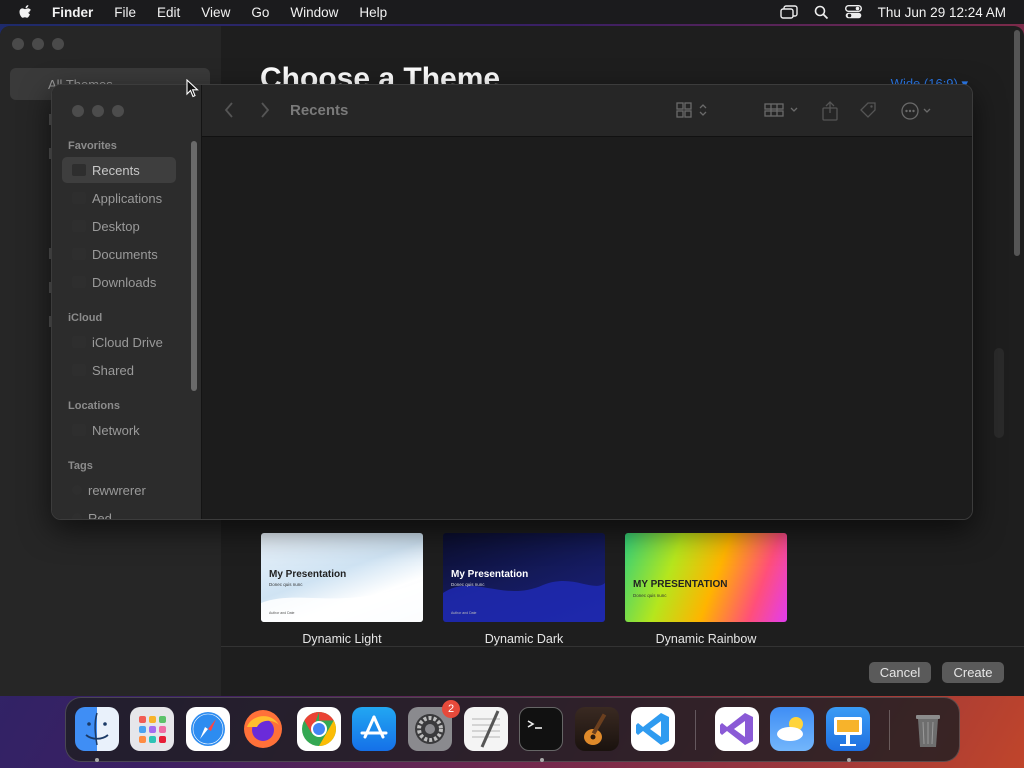  What do you see at coordinates (1017, 143) in the screenshot?
I see `vertical-scrollbar` at bounding box center [1017, 143].